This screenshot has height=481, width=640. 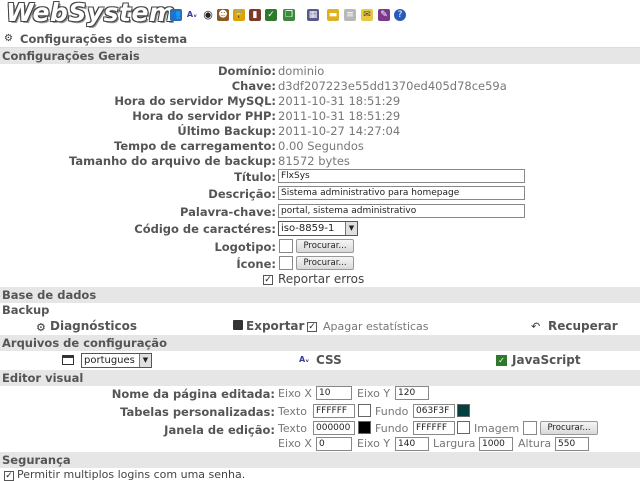 I want to click on css-link: CSS, so click(x=329, y=360).